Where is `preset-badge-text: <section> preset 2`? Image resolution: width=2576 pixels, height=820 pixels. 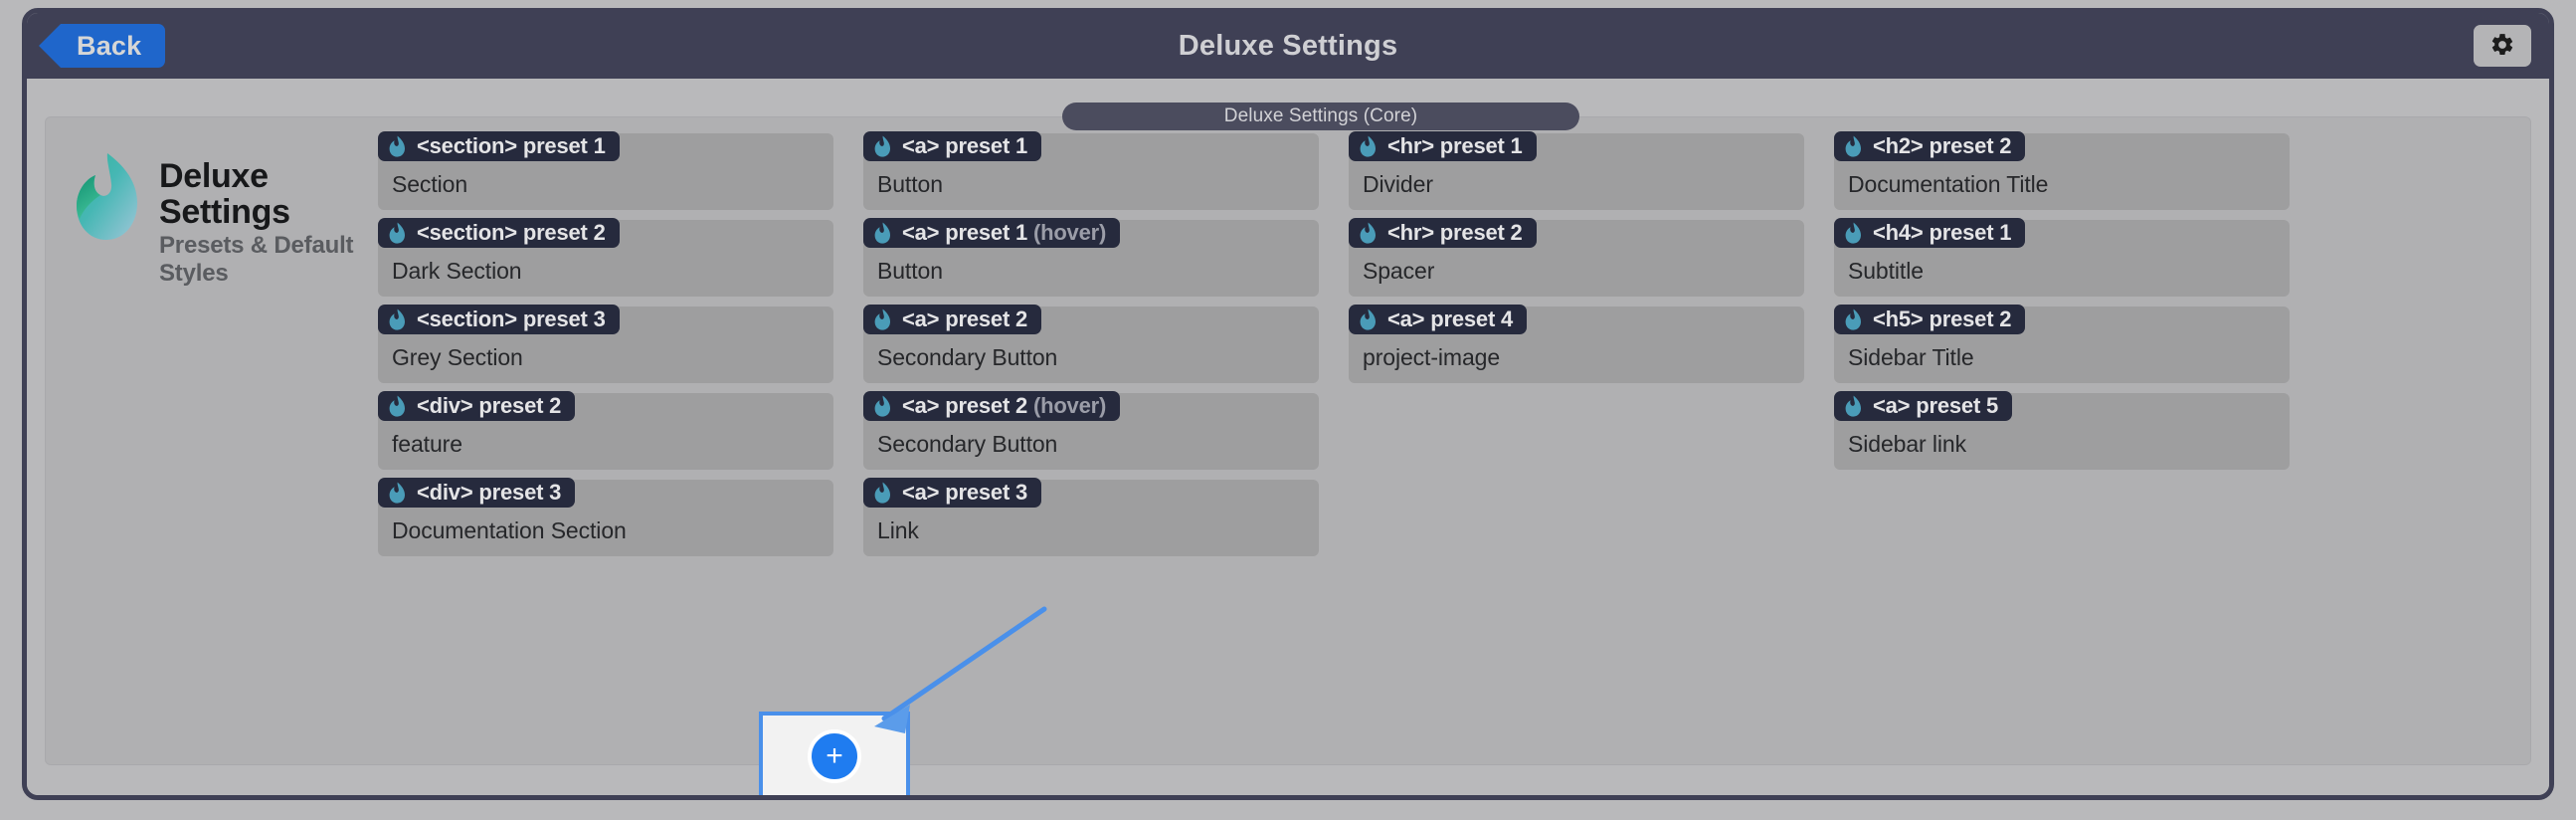
preset-badge-text: <section> preset 2 is located at coordinates (511, 232).